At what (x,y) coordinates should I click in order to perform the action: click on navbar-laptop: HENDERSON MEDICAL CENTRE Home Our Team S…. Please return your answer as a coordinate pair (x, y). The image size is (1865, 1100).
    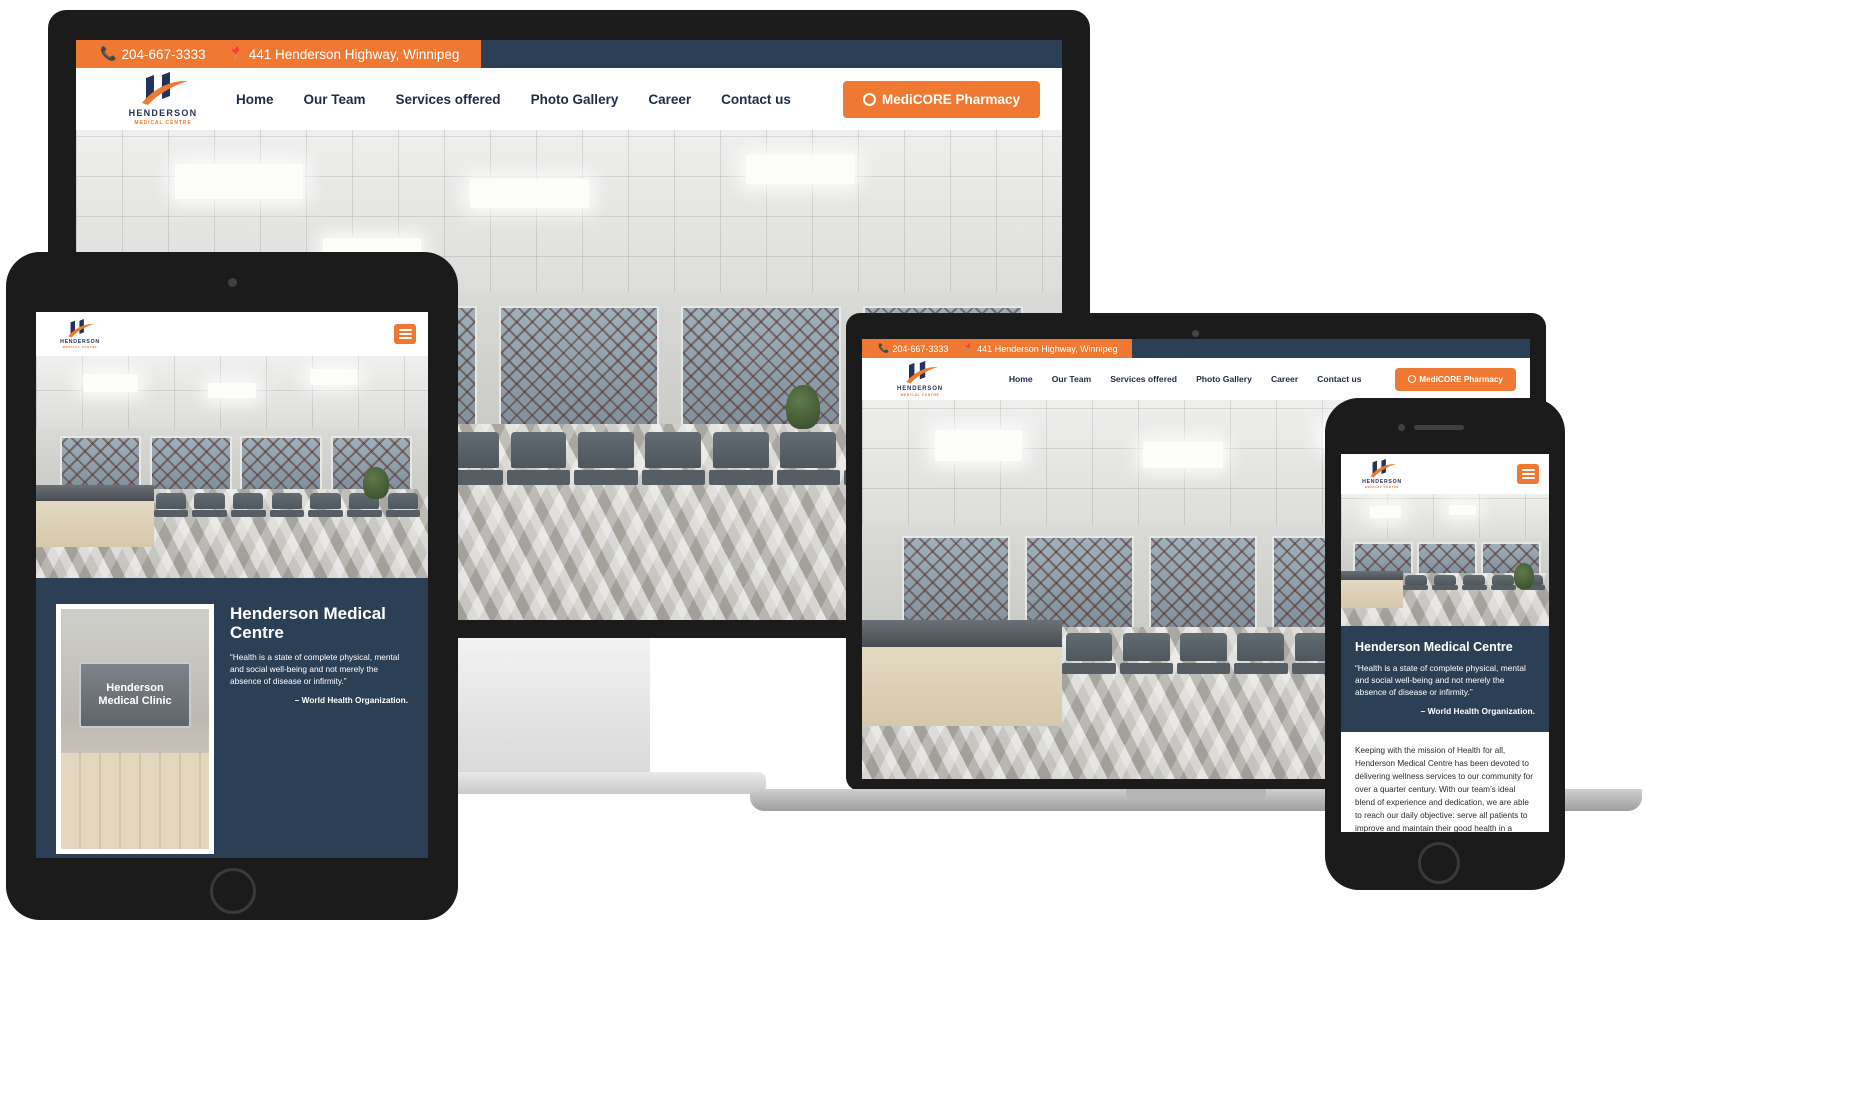
    Looking at the image, I should click on (1196, 379).